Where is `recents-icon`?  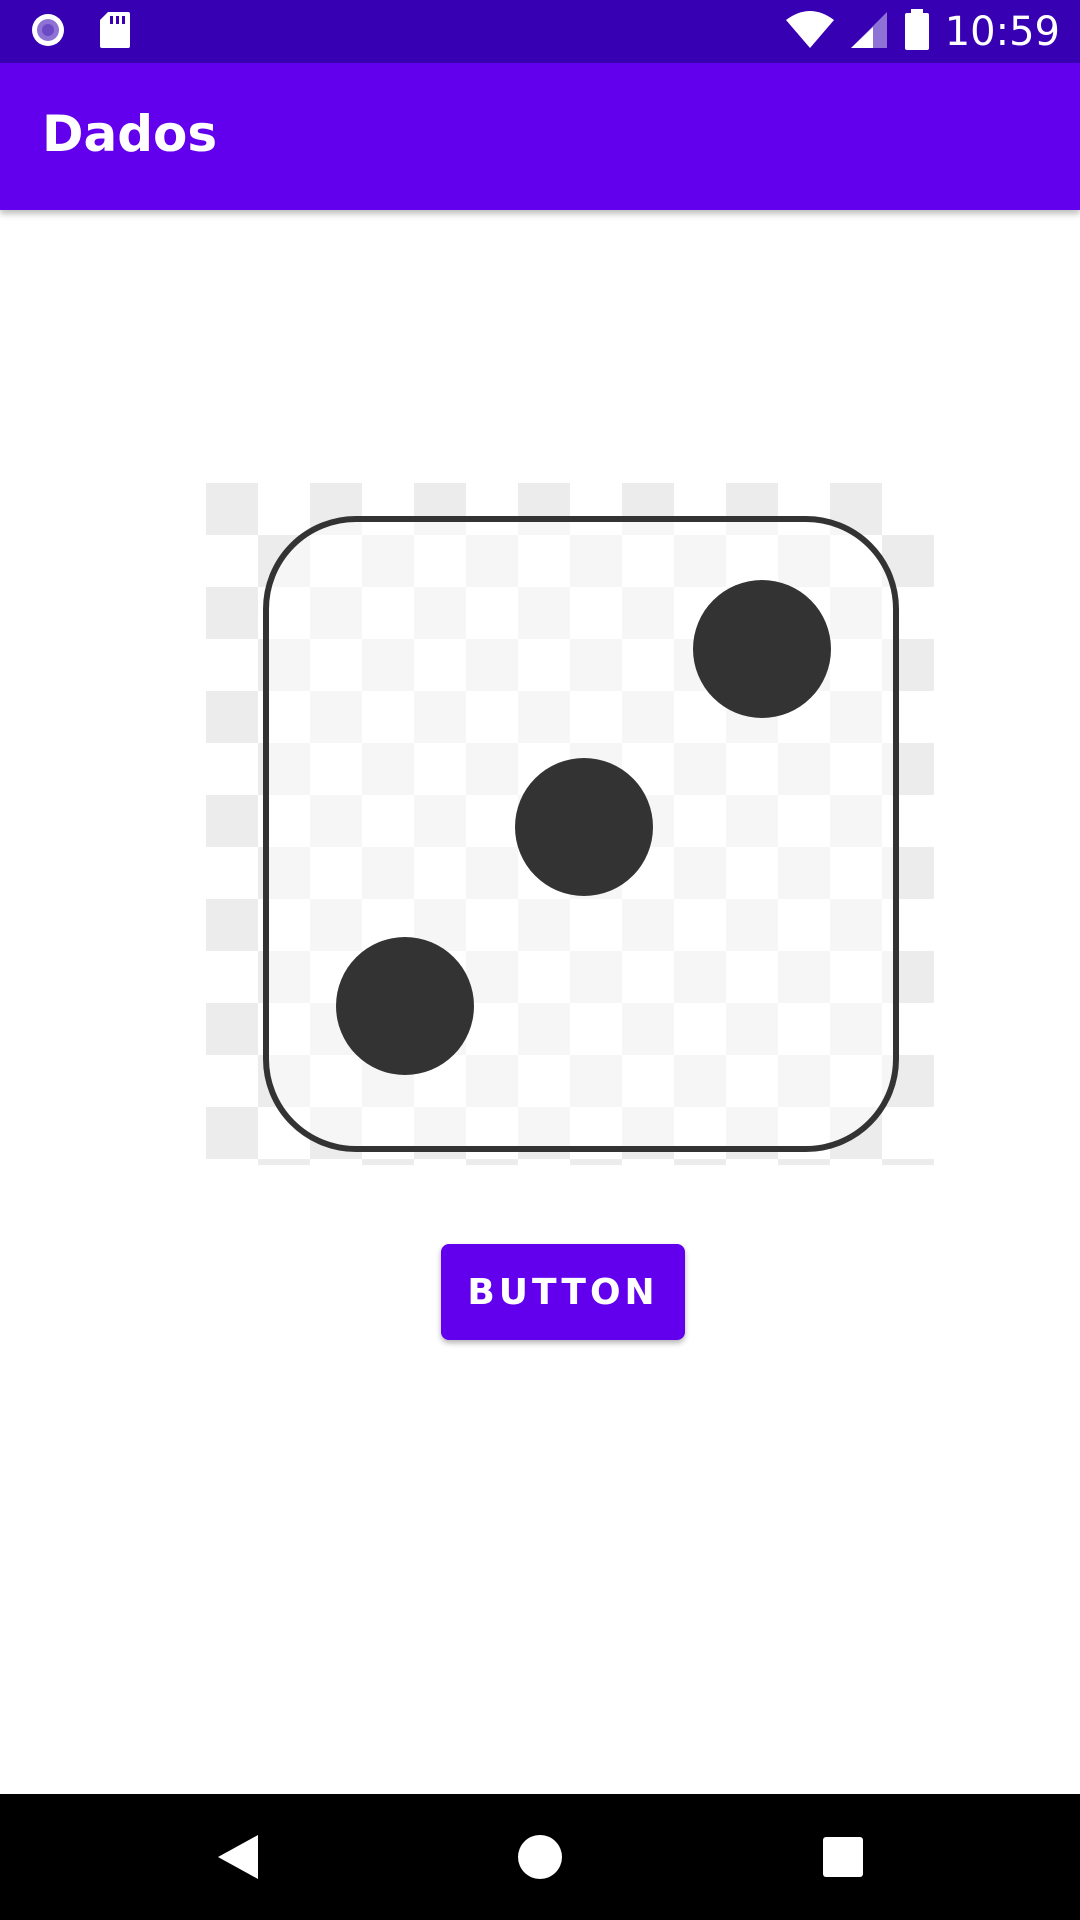 recents-icon is located at coordinates (843, 1857).